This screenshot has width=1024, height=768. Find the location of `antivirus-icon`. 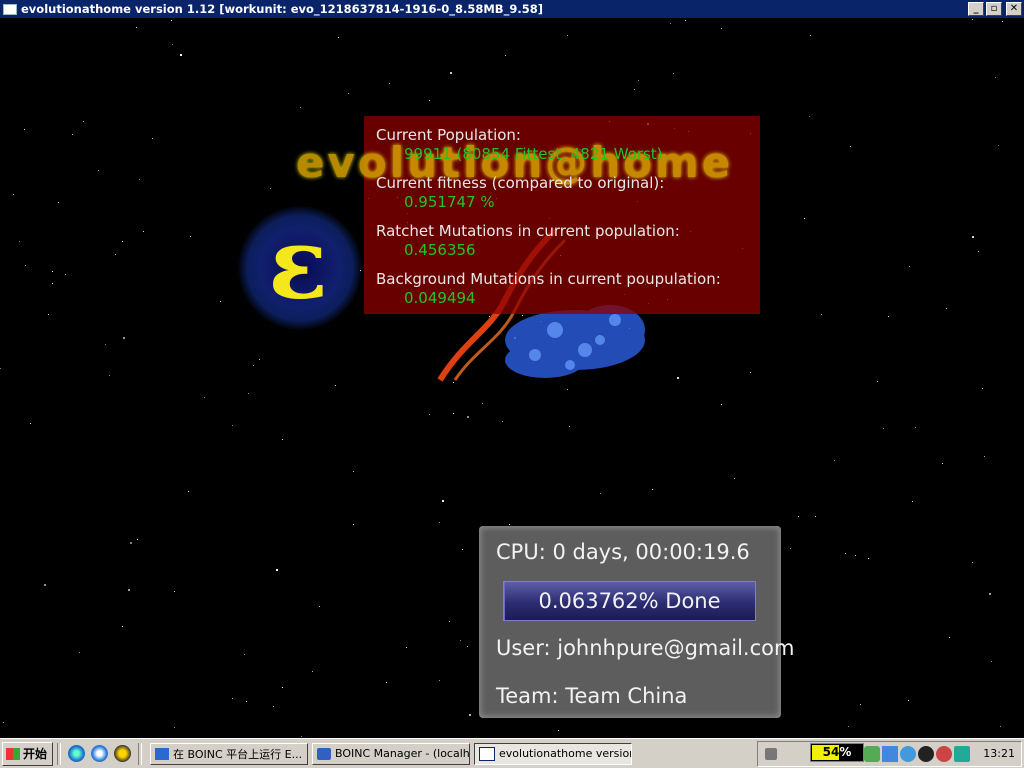

antivirus-icon is located at coordinates (944, 753).